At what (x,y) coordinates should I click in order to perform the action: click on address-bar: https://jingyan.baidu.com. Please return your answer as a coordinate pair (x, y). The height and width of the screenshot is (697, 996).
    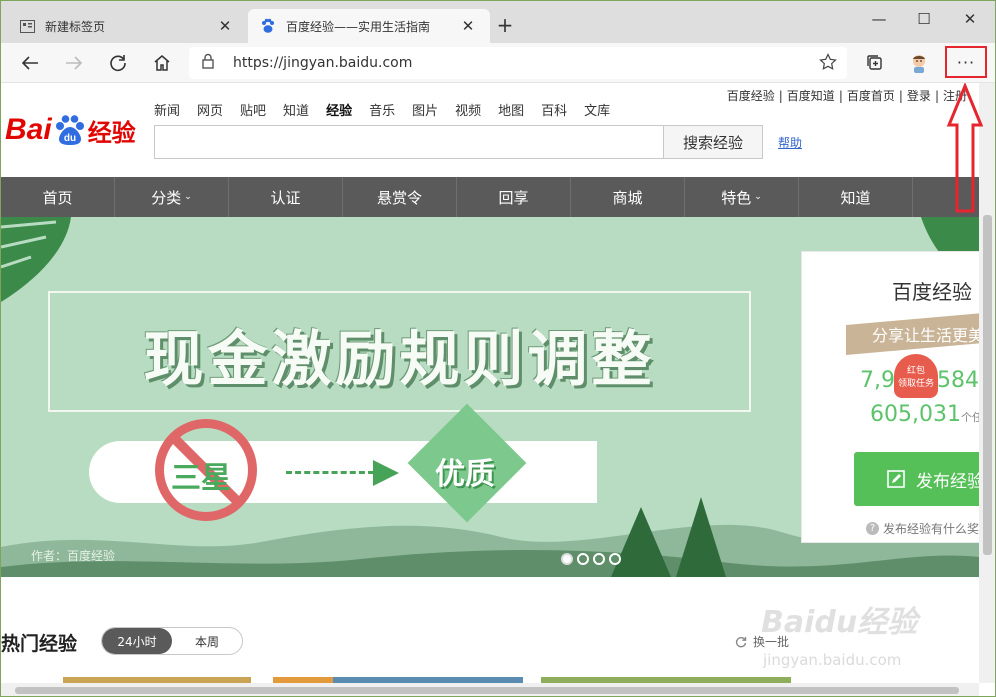
    Looking at the image, I should click on (518, 63).